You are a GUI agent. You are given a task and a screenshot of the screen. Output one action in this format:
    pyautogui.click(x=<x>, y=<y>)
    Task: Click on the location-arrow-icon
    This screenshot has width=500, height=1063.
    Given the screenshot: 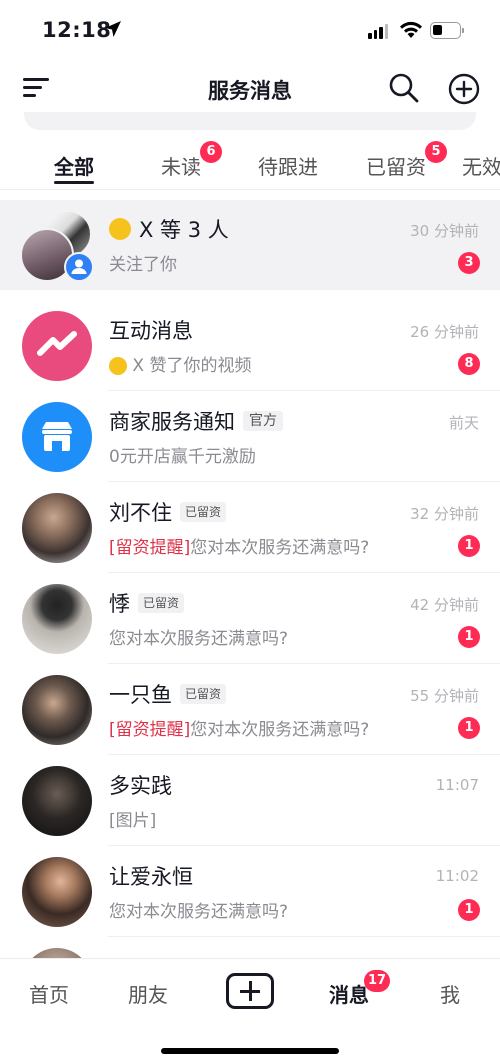 What is the action you would take?
    pyautogui.click(x=113, y=29)
    